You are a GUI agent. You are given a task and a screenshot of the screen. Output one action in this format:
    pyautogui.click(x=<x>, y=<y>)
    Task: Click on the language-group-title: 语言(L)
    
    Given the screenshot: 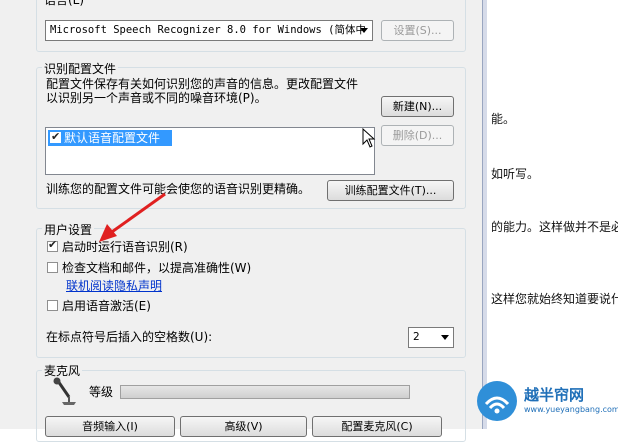 What is the action you would take?
    pyautogui.click(x=64, y=4)
    